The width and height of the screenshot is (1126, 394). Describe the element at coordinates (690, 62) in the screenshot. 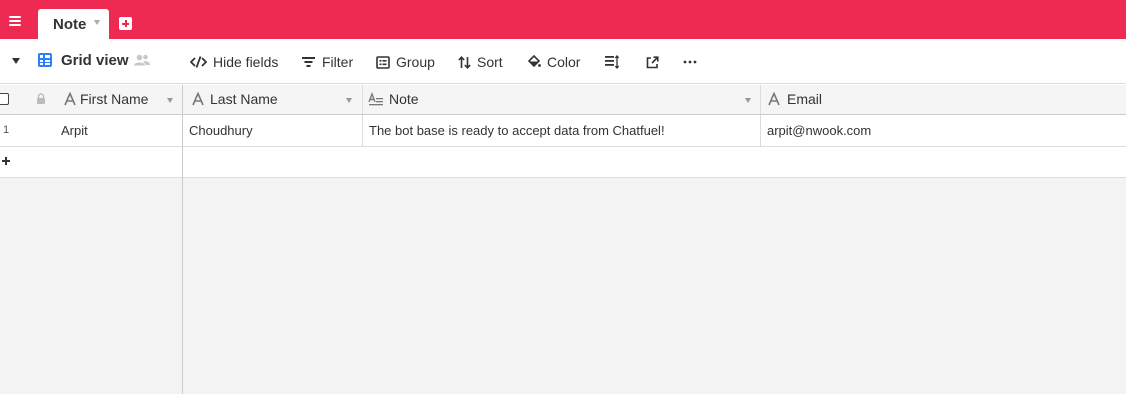

I see `more-icon` at that location.